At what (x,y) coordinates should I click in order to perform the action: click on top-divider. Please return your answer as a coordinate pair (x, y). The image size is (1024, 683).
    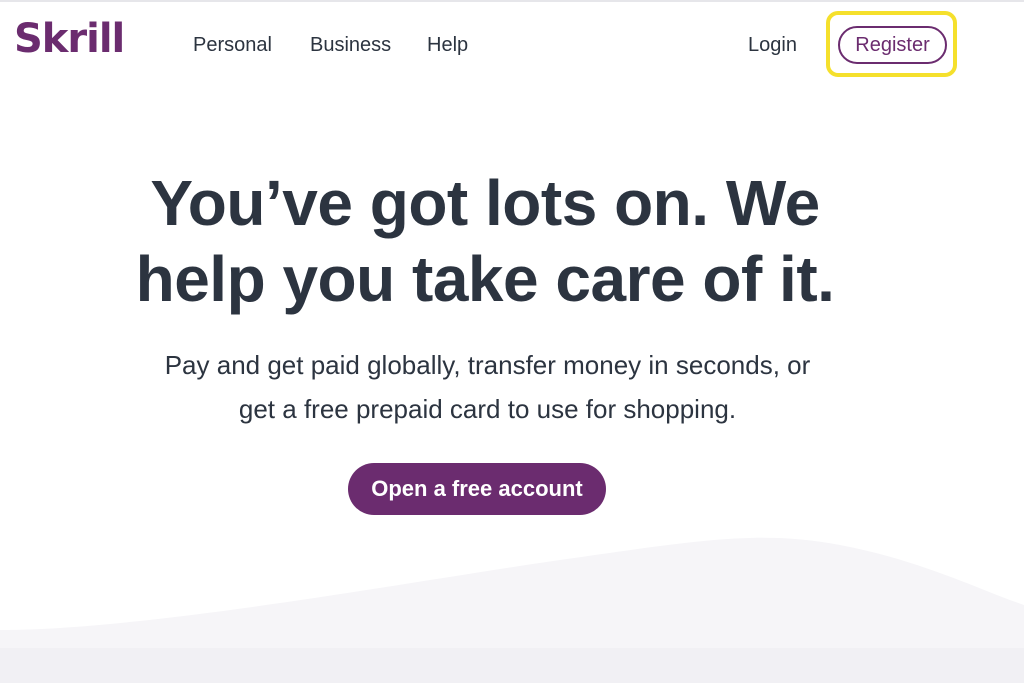
    Looking at the image, I should click on (512, 1).